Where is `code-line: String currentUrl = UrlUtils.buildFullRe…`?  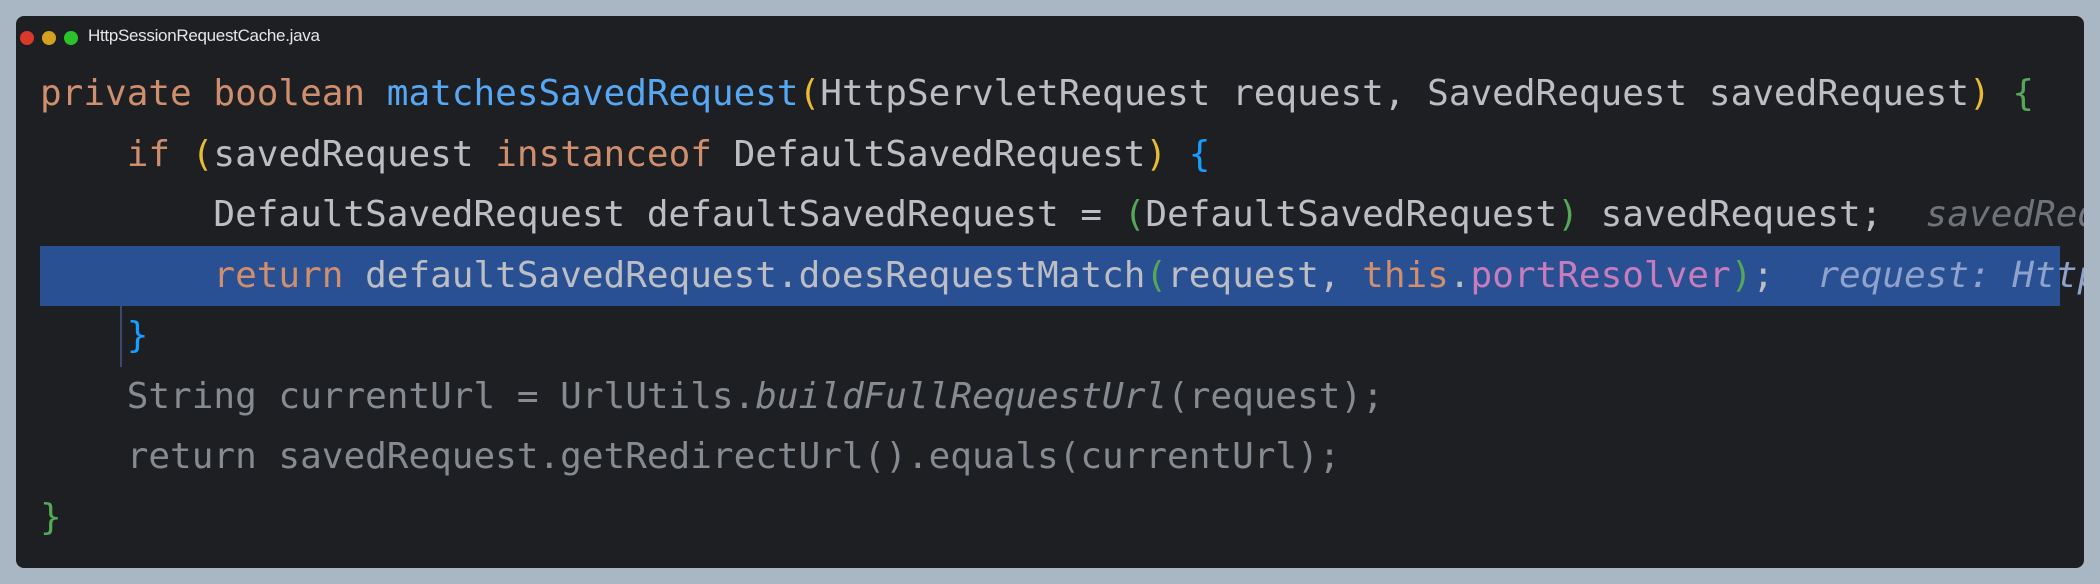
code-line: String currentUrl = UrlUtils.buildFullRe… is located at coordinates (1050, 397).